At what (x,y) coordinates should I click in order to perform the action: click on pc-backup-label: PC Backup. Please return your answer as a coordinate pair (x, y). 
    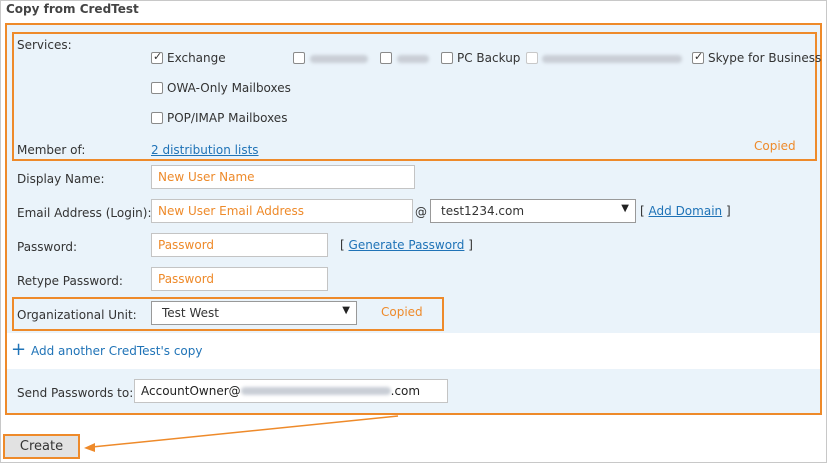
    Looking at the image, I should click on (489, 58).